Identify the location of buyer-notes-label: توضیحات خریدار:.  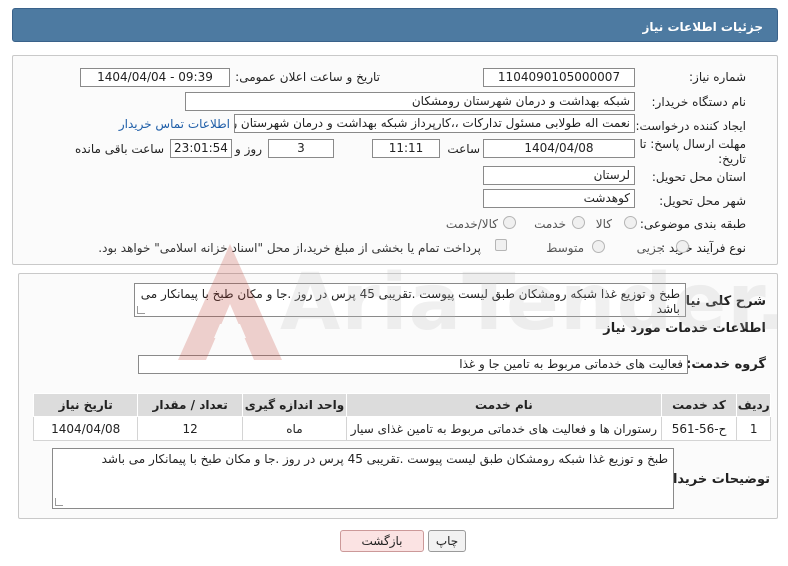
(715, 479).